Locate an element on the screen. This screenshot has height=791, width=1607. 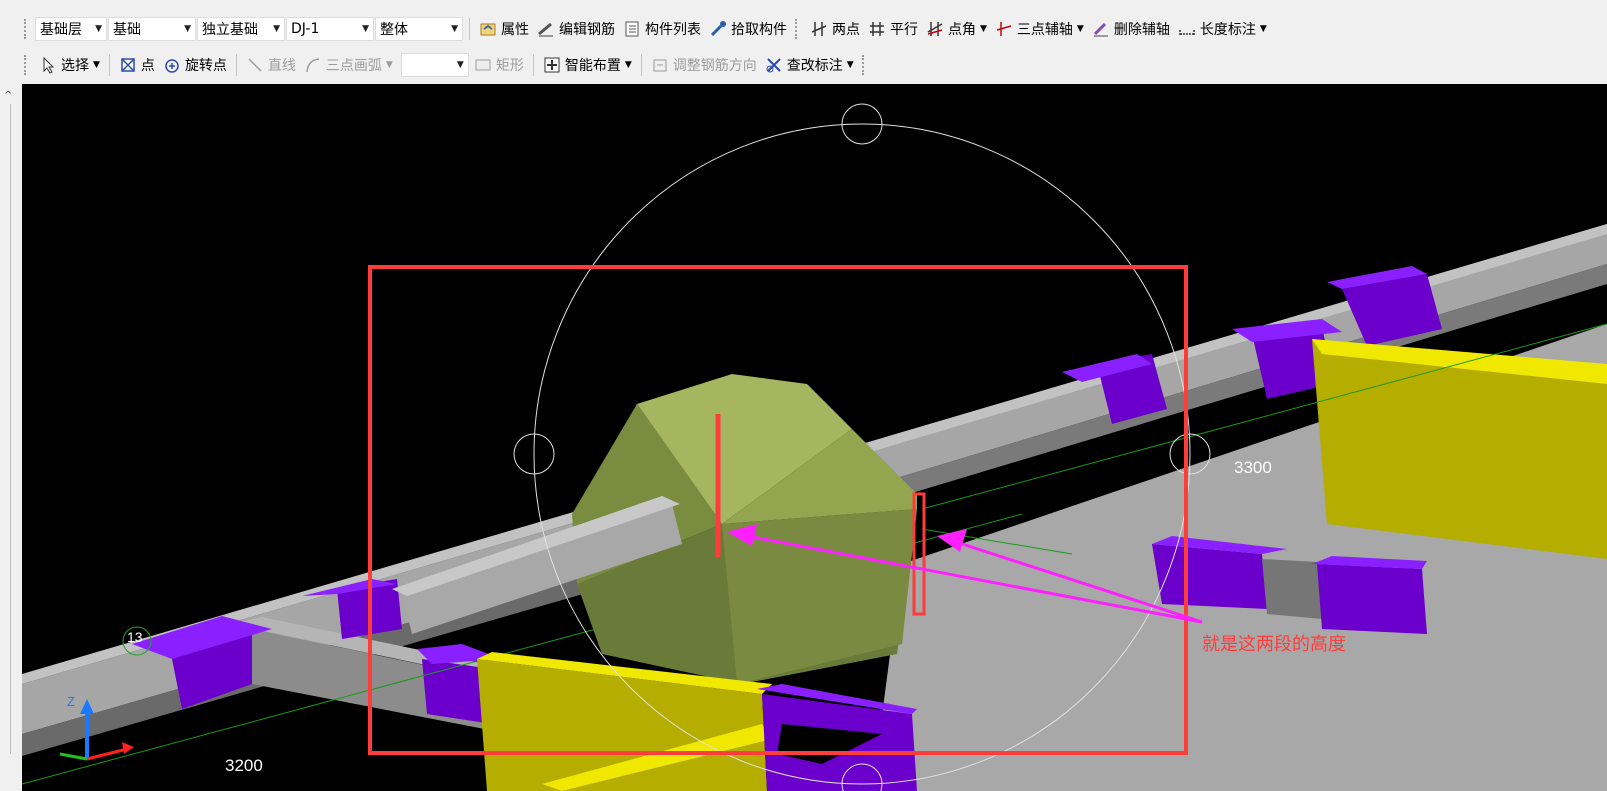
delete-axis-button: 删除辅轴 is located at coordinates (1131, 29).